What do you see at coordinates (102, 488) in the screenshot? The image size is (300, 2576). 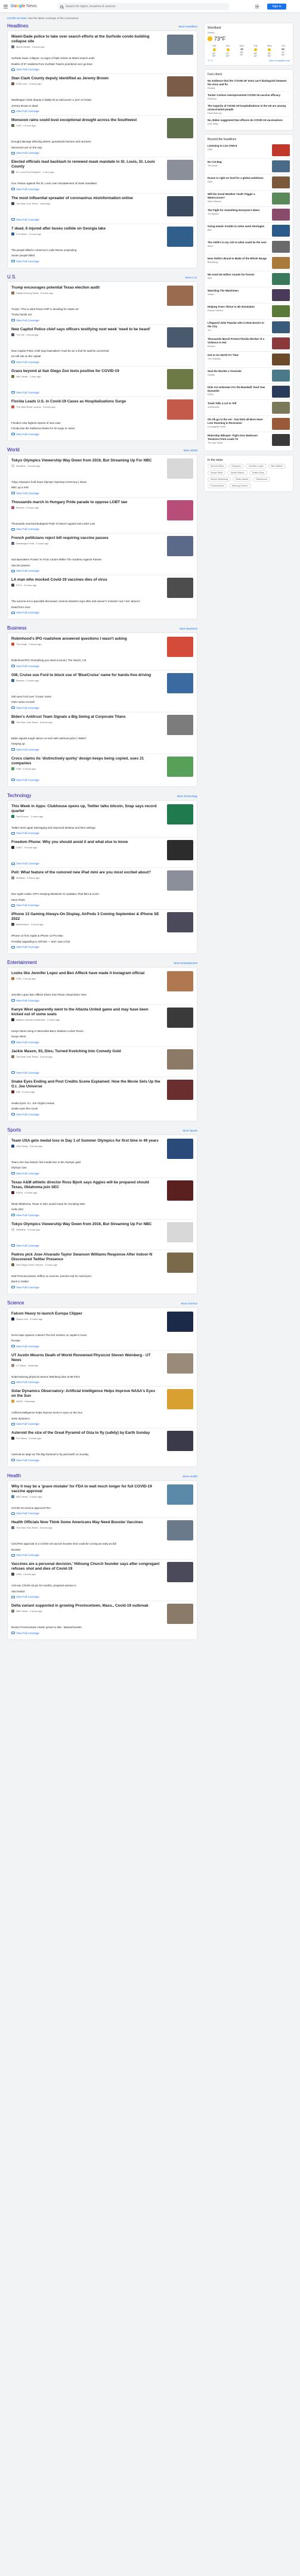 I see `related-headline: NBC up a mile` at bounding box center [102, 488].